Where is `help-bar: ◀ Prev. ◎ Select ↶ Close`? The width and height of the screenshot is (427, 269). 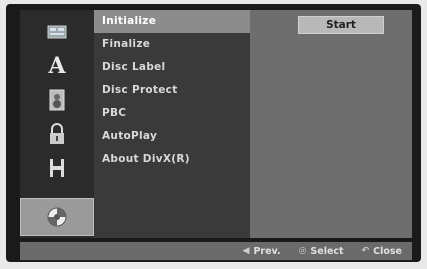 help-bar: ◀ Prev. ◎ Select ↶ Close is located at coordinates (216, 251).